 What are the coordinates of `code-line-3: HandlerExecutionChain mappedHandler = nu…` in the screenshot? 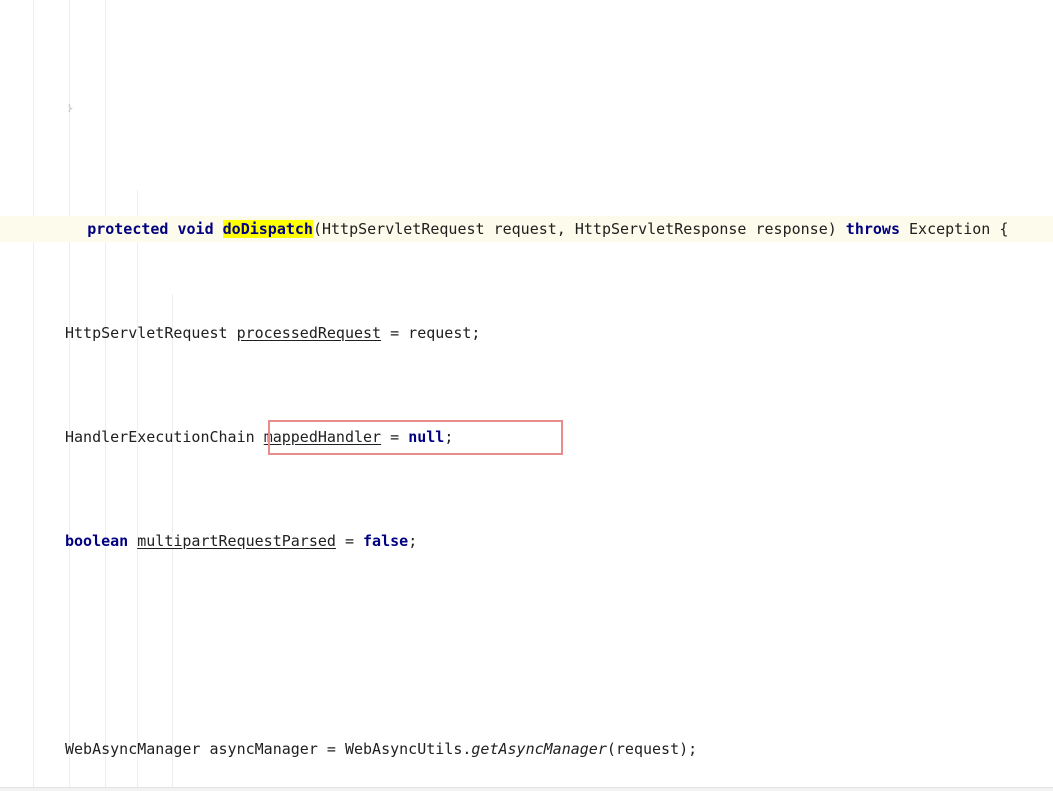 It's located at (526, 437).